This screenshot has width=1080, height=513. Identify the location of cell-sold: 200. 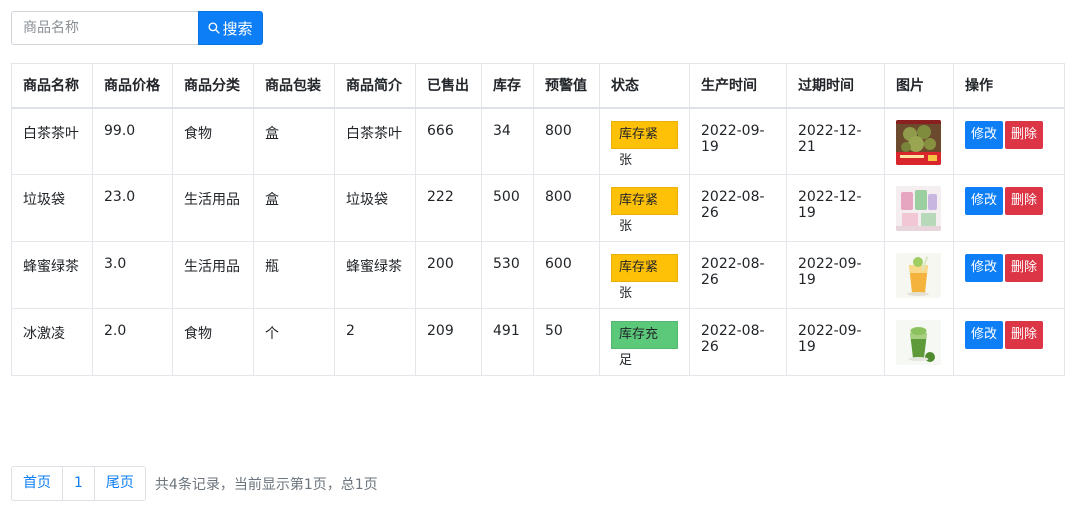
(448, 275).